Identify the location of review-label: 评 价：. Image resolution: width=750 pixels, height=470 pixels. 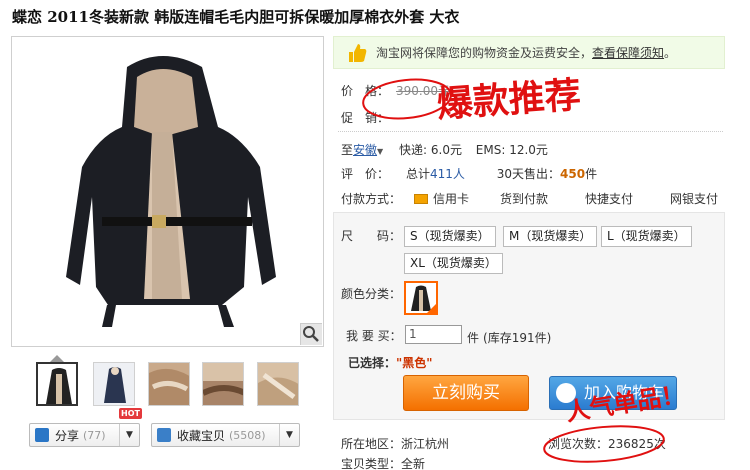
(365, 174).